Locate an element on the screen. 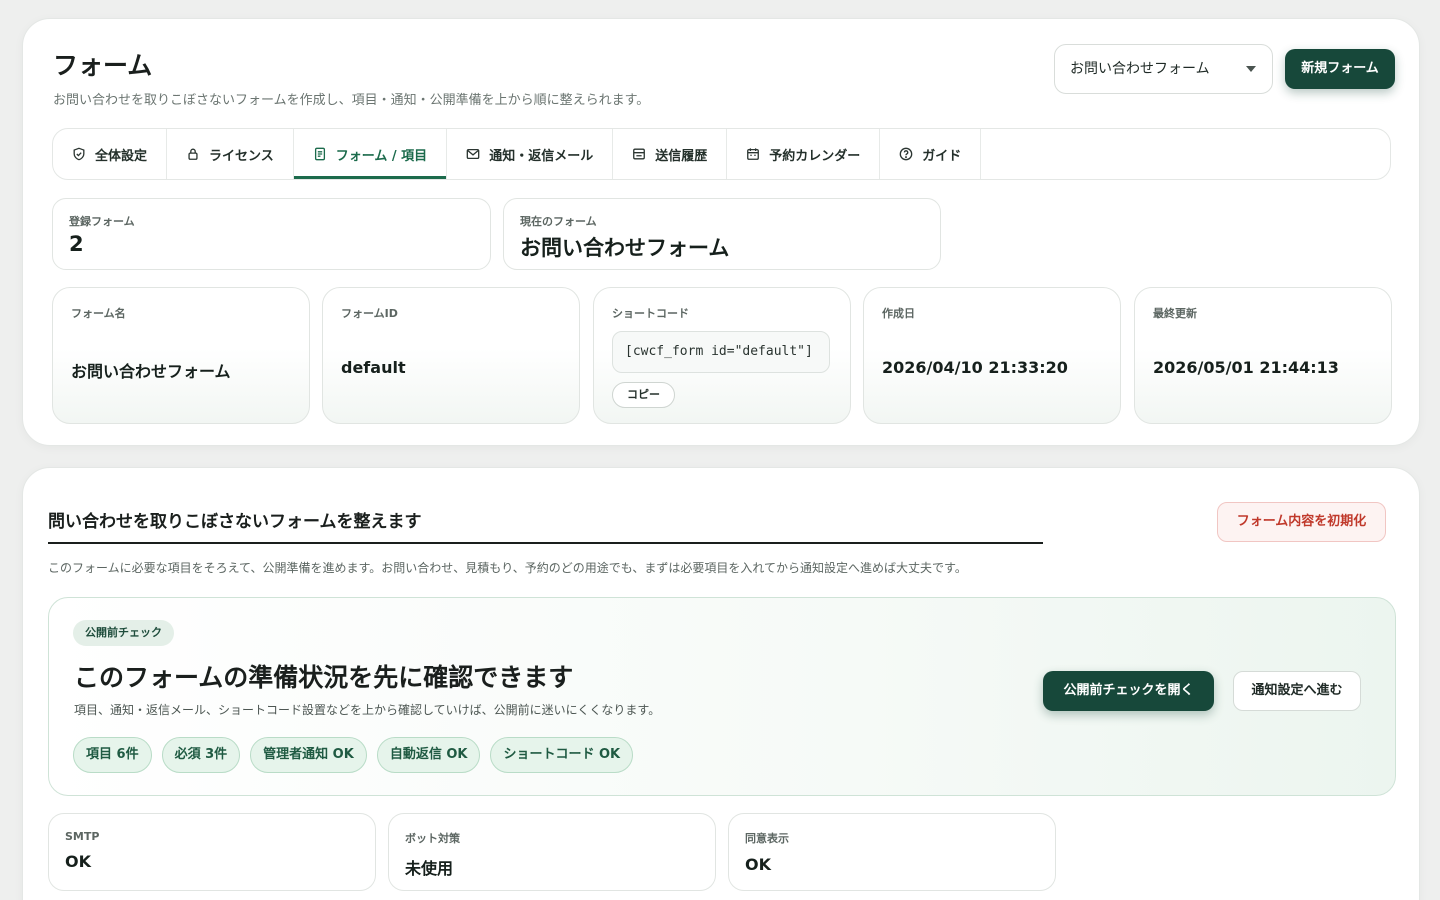 The height and width of the screenshot is (900, 1440). meta-label: フォームID is located at coordinates (369, 313).